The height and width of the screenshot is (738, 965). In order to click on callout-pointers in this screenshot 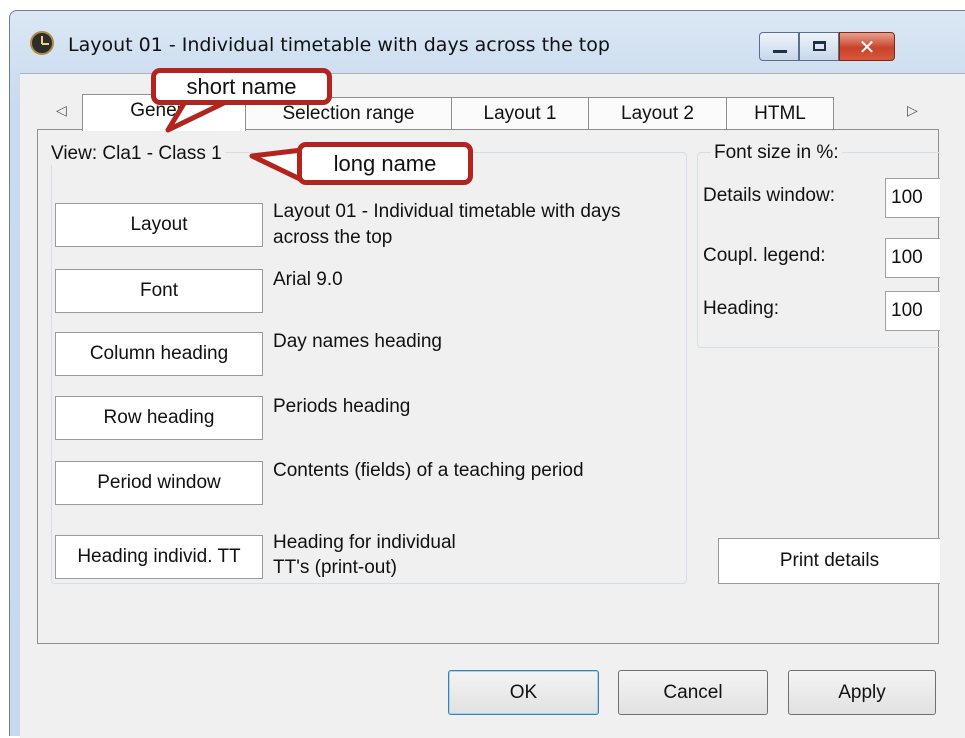, I will do `click(235, 141)`.